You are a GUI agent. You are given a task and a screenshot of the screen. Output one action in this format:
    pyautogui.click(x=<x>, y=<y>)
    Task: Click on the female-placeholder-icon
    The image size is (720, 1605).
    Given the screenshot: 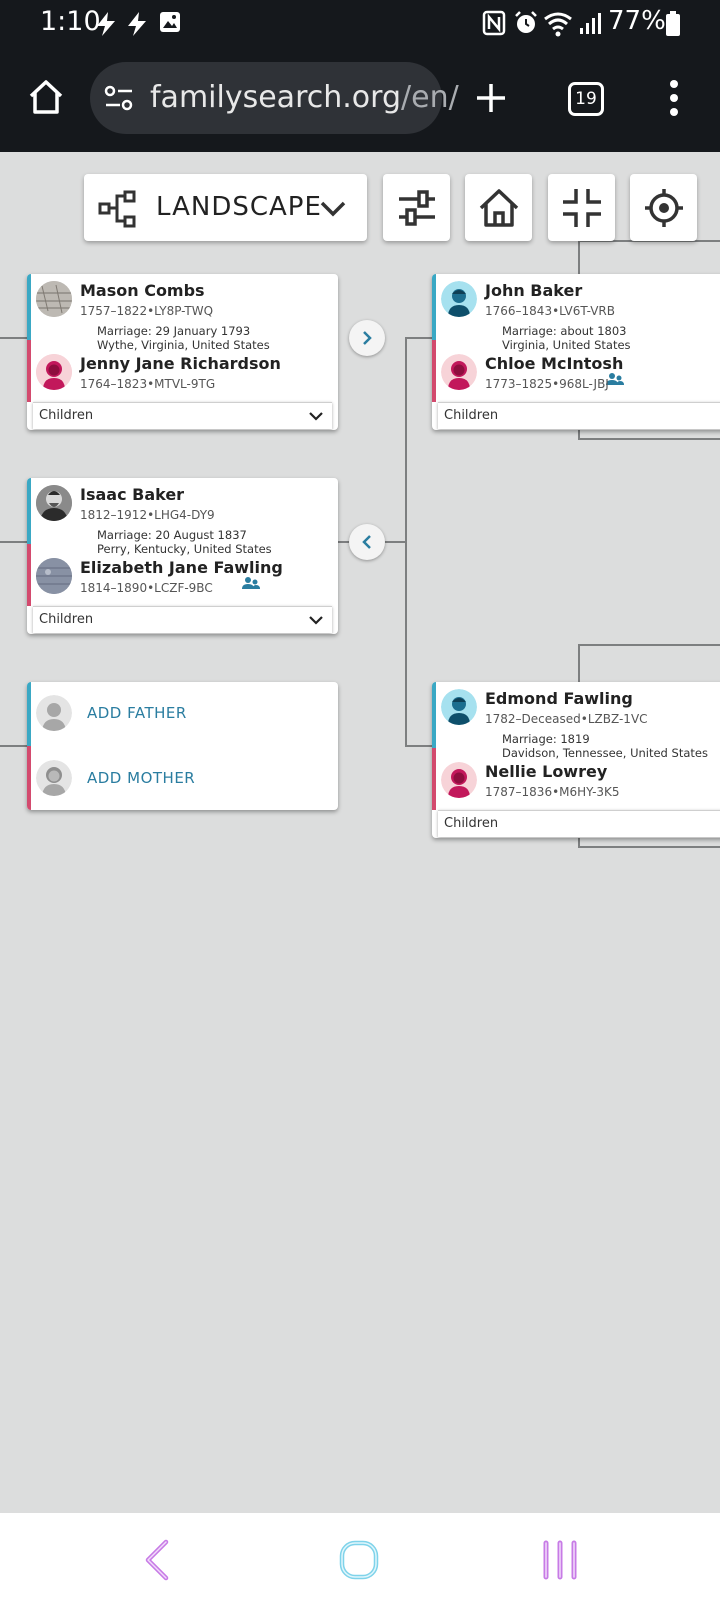 What is the action you would take?
    pyautogui.click(x=54, y=778)
    